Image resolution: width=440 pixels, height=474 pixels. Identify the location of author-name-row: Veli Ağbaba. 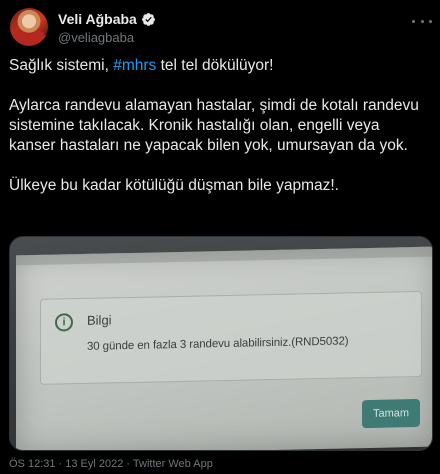
(107, 19).